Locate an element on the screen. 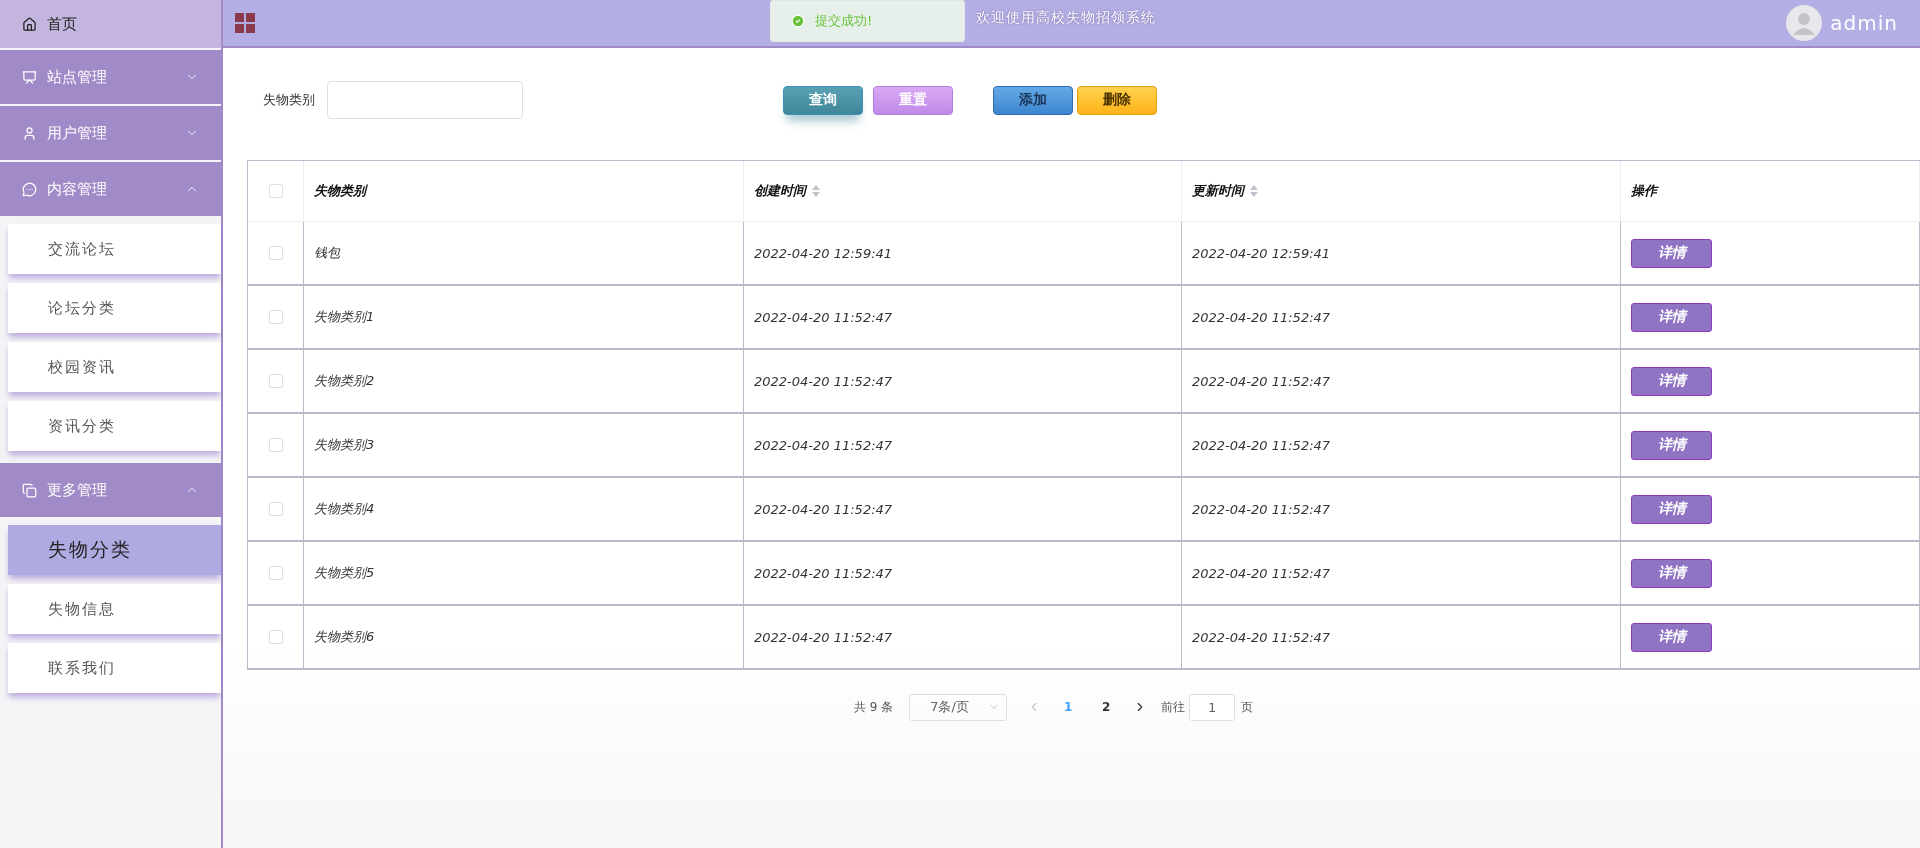 This screenshot has width=1920, height=848. grid-icon is located at coordinates (245, 23).